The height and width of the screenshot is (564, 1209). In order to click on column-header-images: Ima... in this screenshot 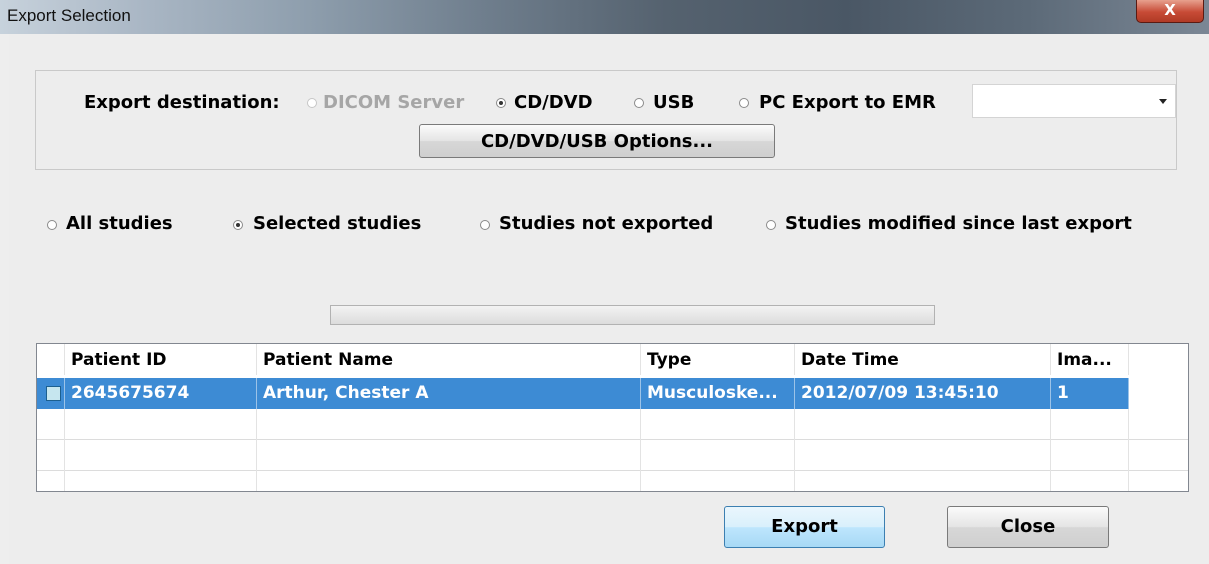, I will do `click(1090, 359)`.